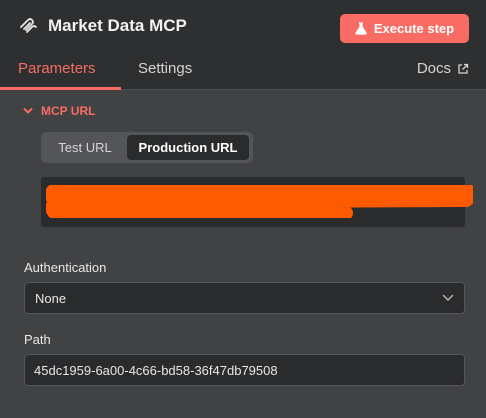 This screenshot has width=486, height=418. I want to click on external-link-icon, so click(463, 68).